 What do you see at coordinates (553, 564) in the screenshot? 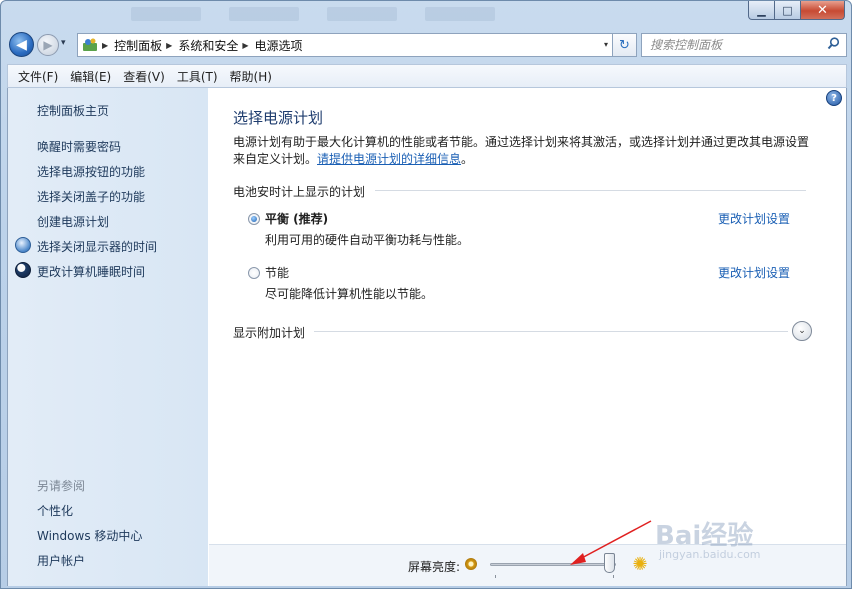
I see `brightness-slider` at bounding box center [553, 564].